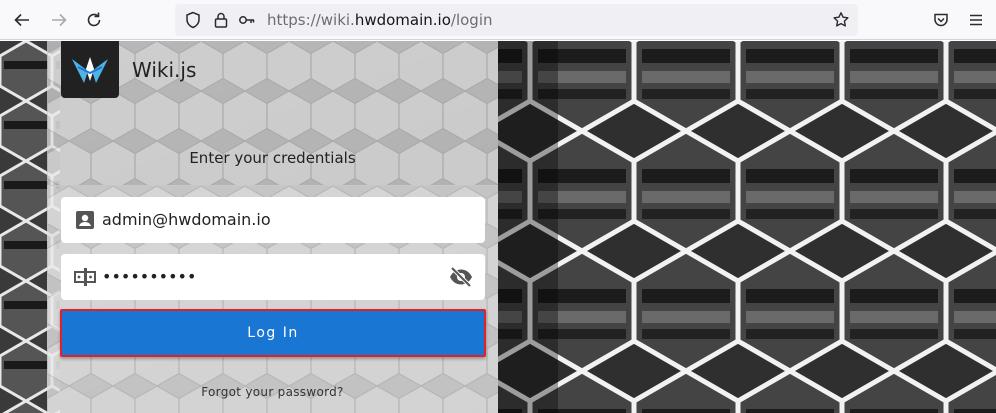  Describe the element at coordinates (273, 333) in the screenshot. I see `login-button: Log In` at that location.